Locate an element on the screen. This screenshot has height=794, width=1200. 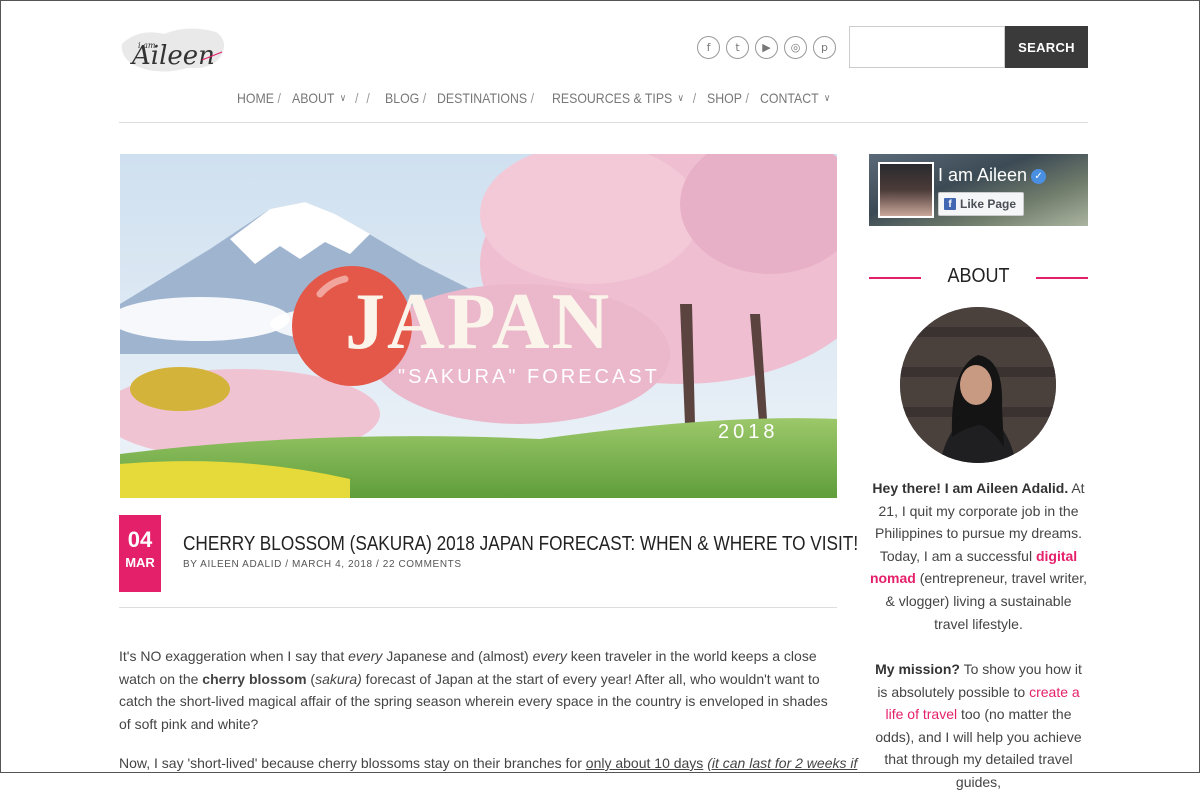
nav-item-contact: CONTACT ∨ is located at coordinates (795, 98).